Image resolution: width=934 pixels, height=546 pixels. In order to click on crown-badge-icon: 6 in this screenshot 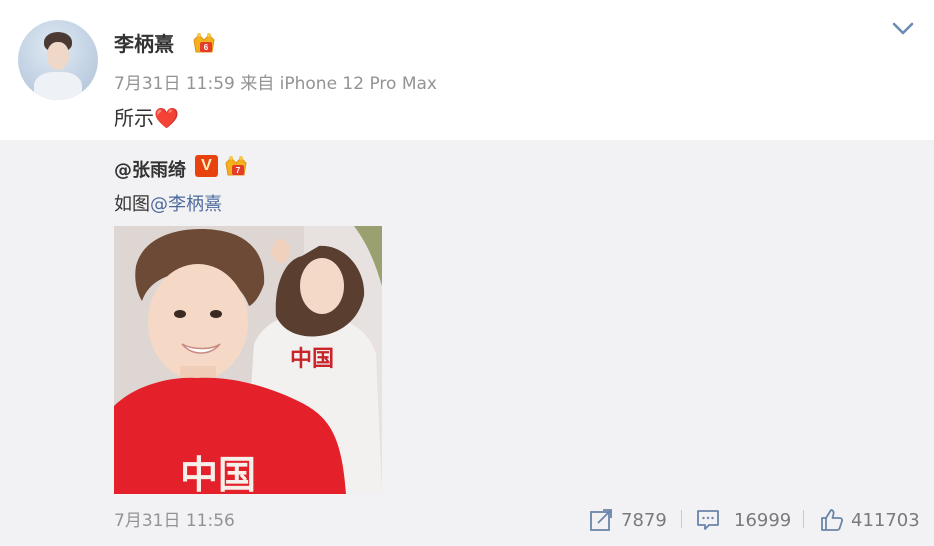, I will do `click(204, 43)`.